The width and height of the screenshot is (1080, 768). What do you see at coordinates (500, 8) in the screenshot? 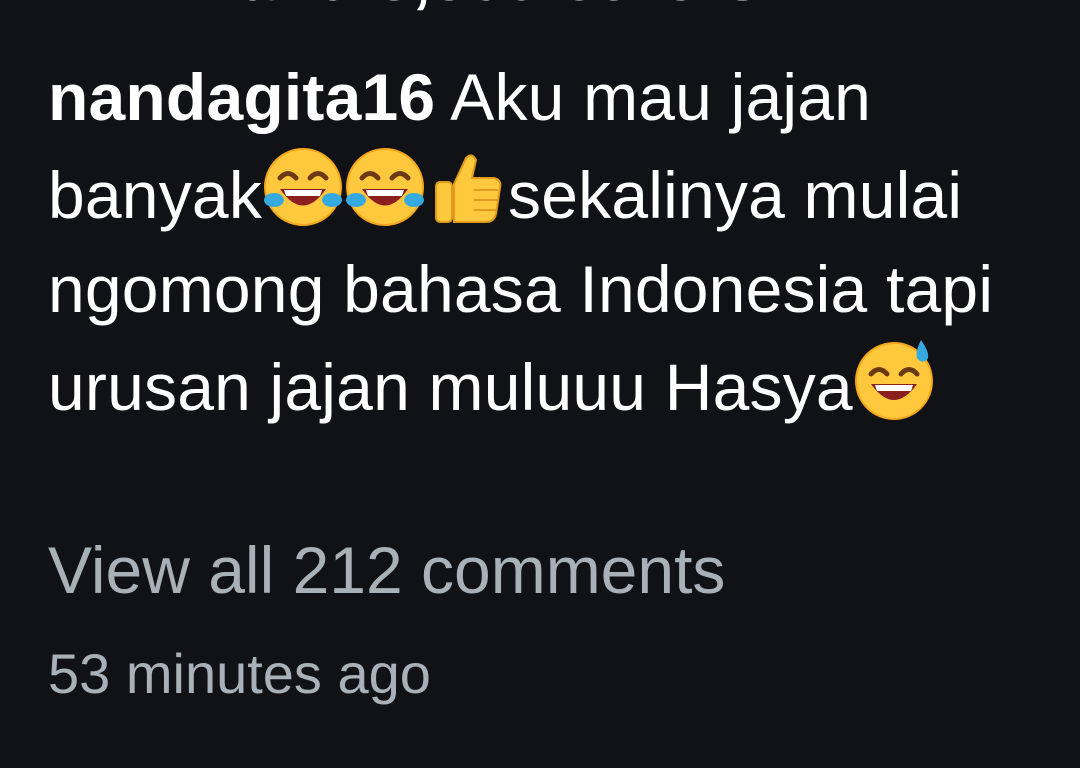
I see `likes-count-text: and 3,509 others` at bounding box center [500, 8].